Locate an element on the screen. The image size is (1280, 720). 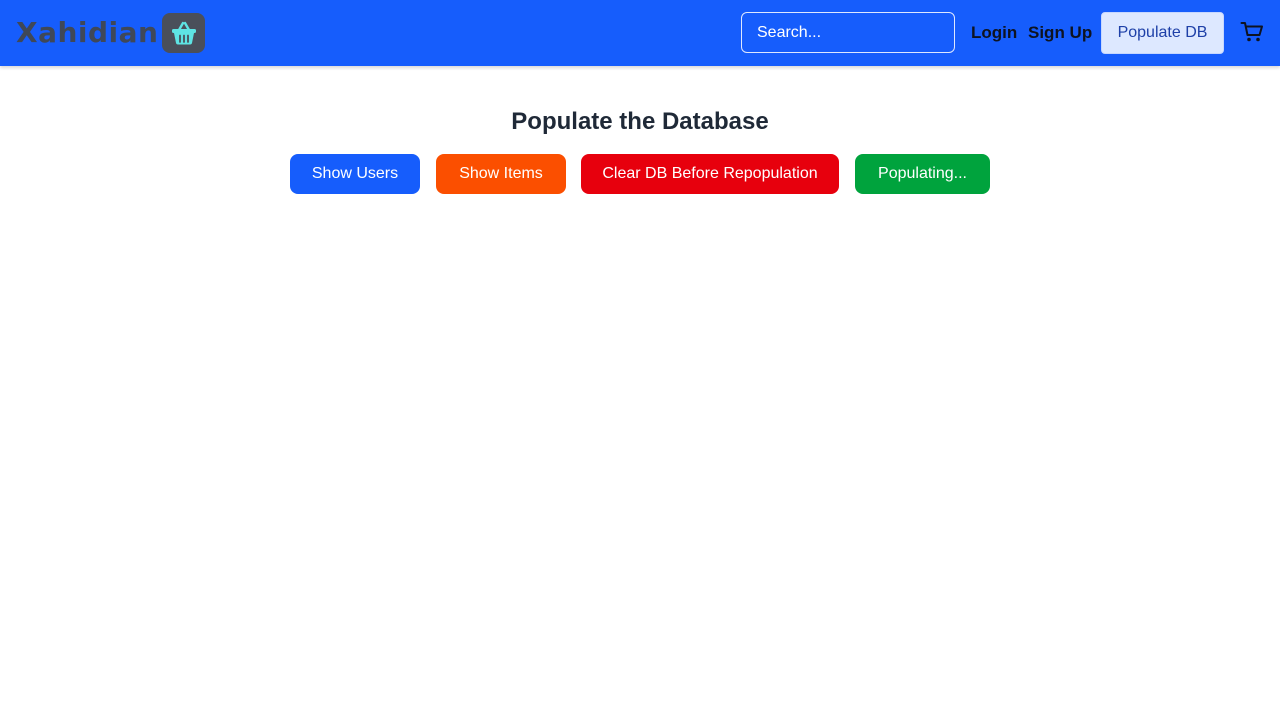
basket-icon is located at coordinates (184, 33).